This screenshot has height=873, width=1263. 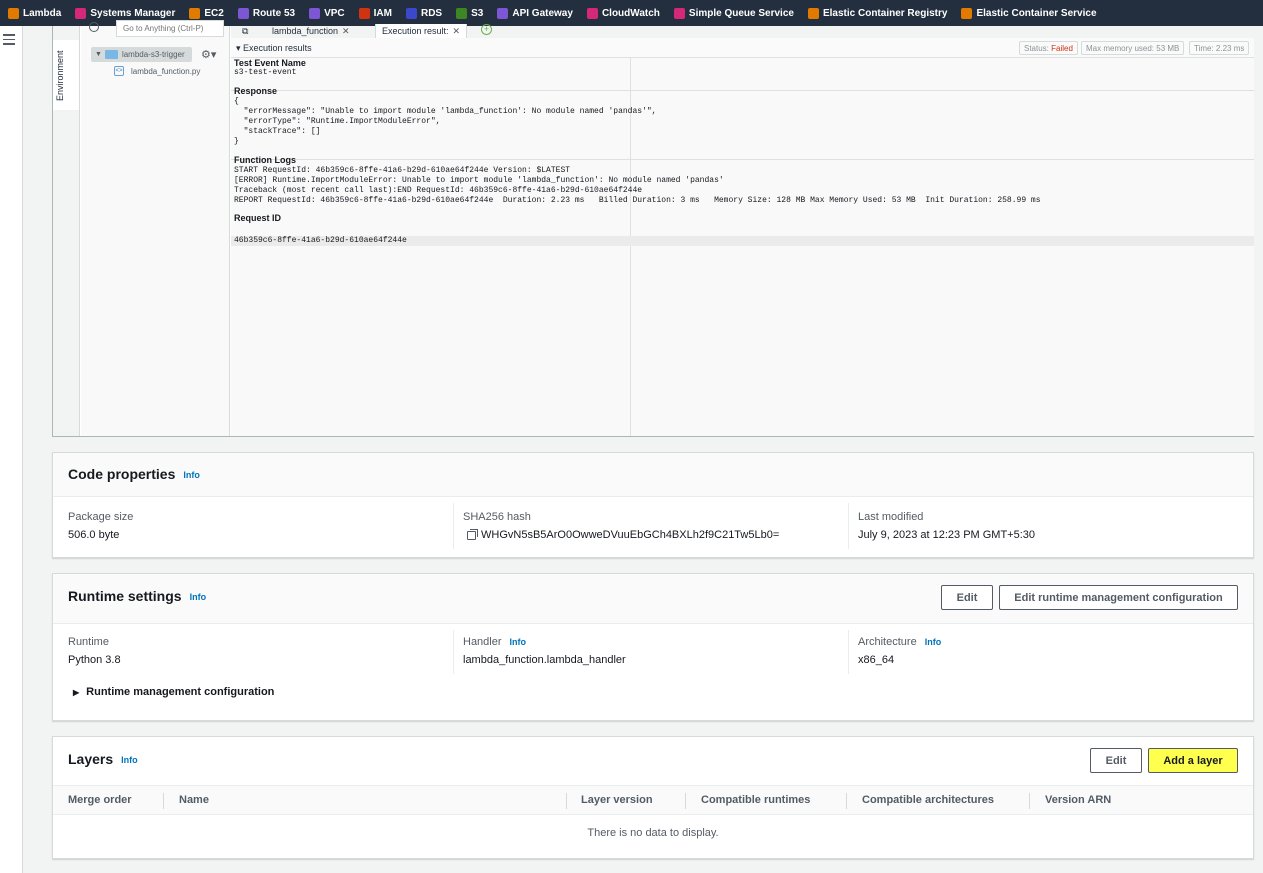 What do you see at coordinates (755, 800) in the screenshot?
I see `column-header: Compatible runtimes` at bounding box center [755, 800].